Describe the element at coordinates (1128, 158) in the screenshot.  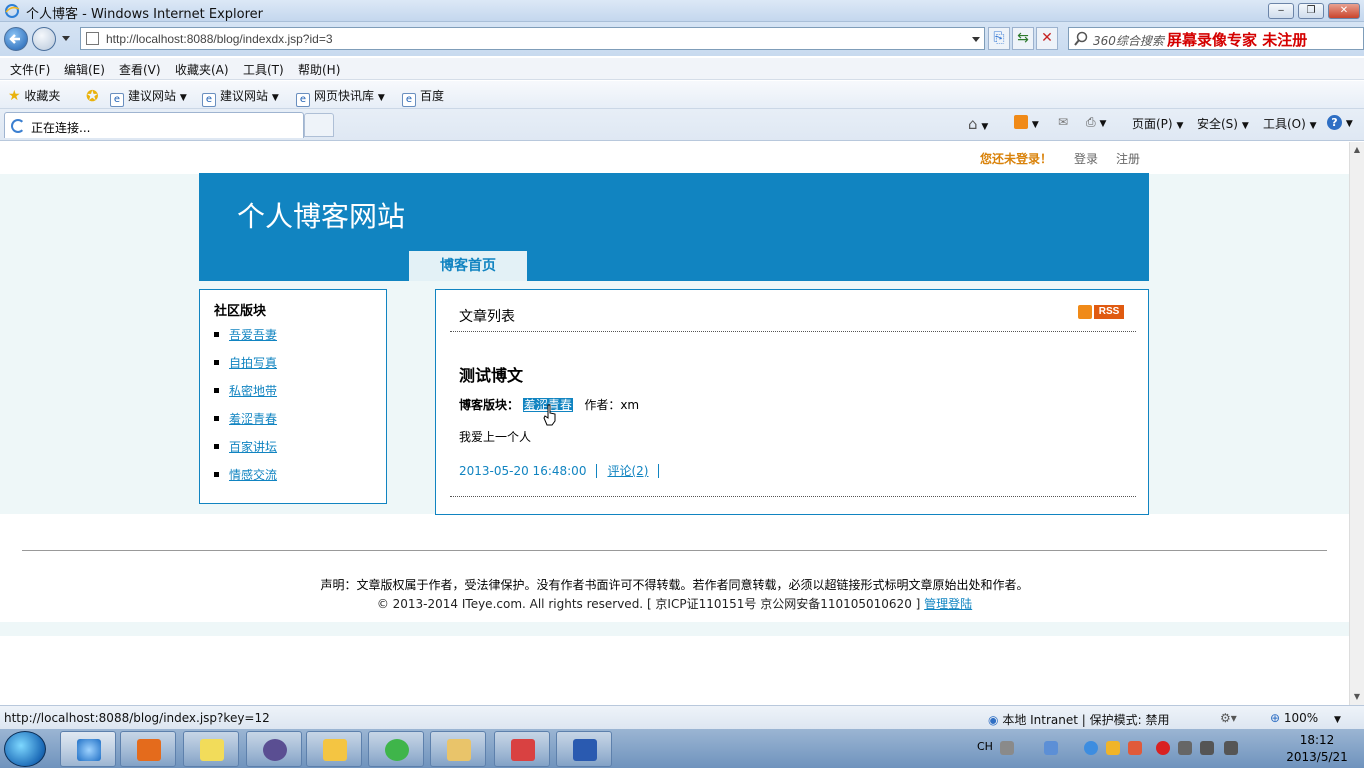
I see `register-link: 注册` at that location.